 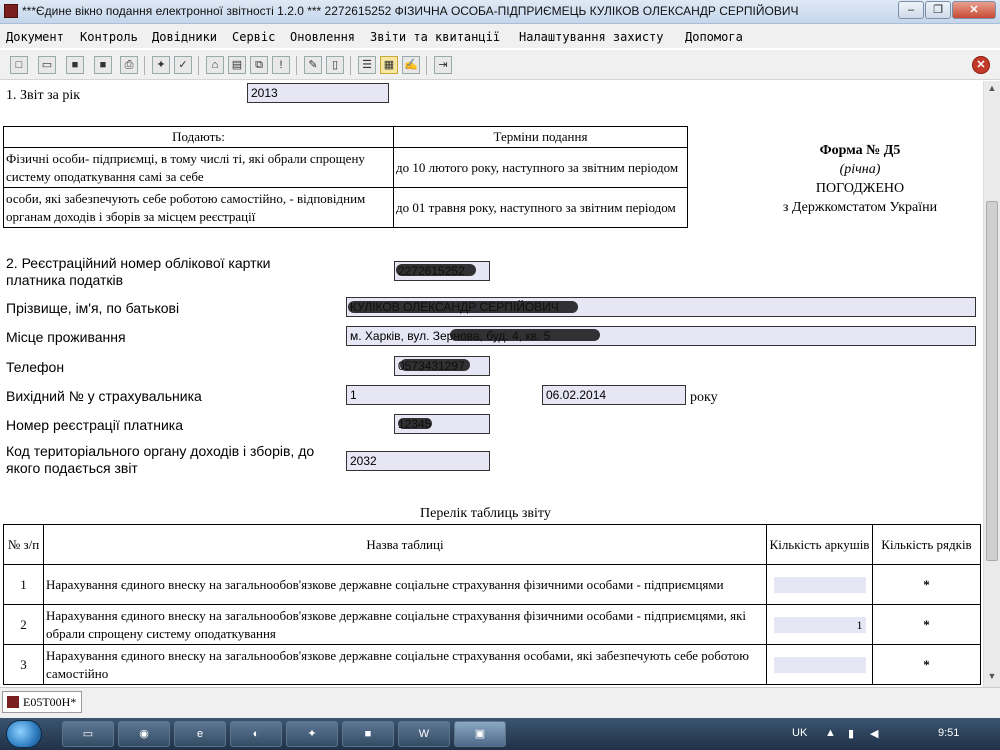 What do you see at coordinates (237, 65) in the screenshot?
I see `book-icon: ▤` at bounding box center [237, 65].